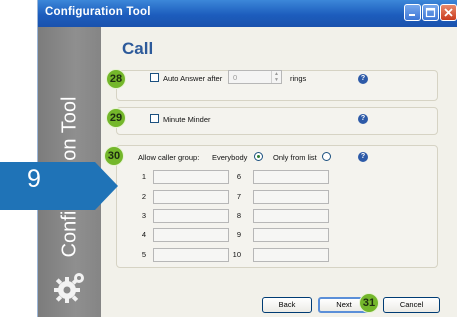 The height and width of the screenshot is (317, 457). Describe the element at coordinates (295, 157) in the screenshot. I see `option-only-list-label: Only from list` at that location.